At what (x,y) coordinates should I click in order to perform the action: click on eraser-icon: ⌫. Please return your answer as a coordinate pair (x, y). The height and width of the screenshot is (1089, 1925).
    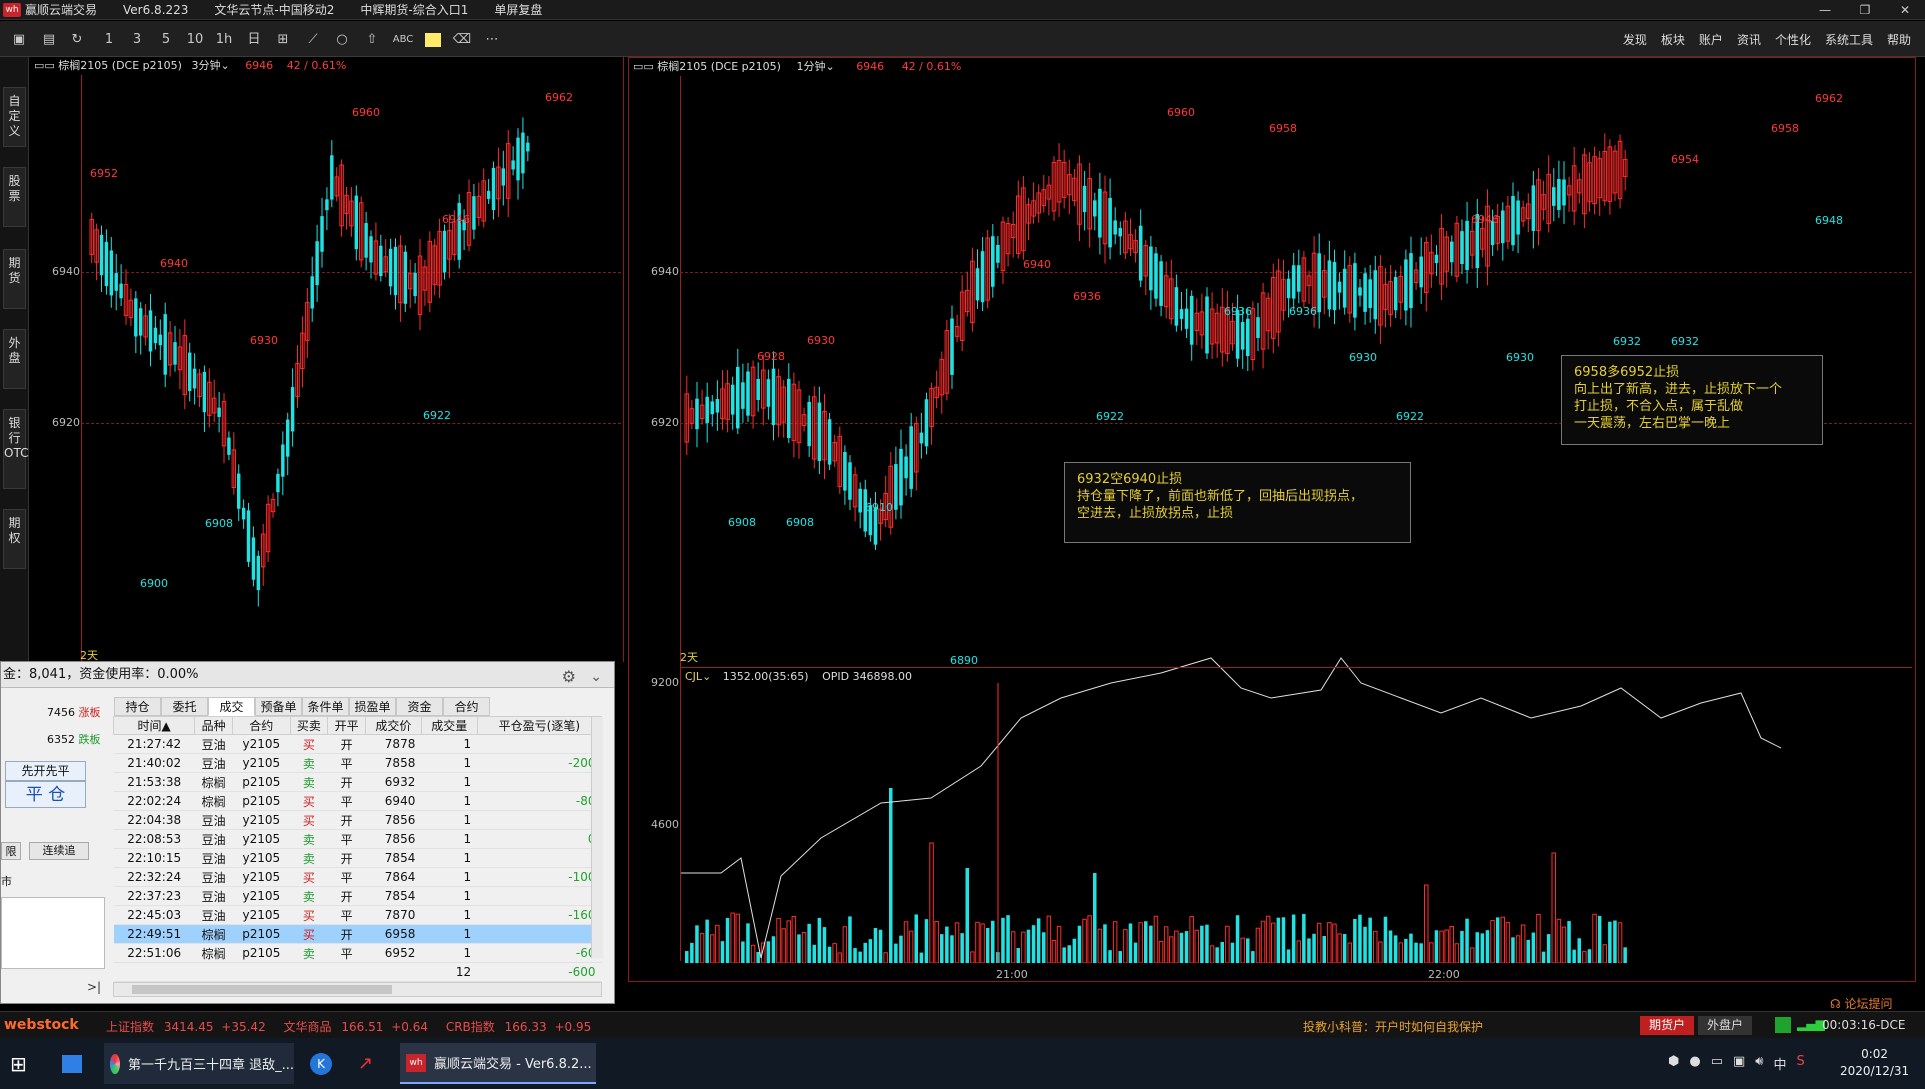
    Looking at the image, I should click on (462, 40).